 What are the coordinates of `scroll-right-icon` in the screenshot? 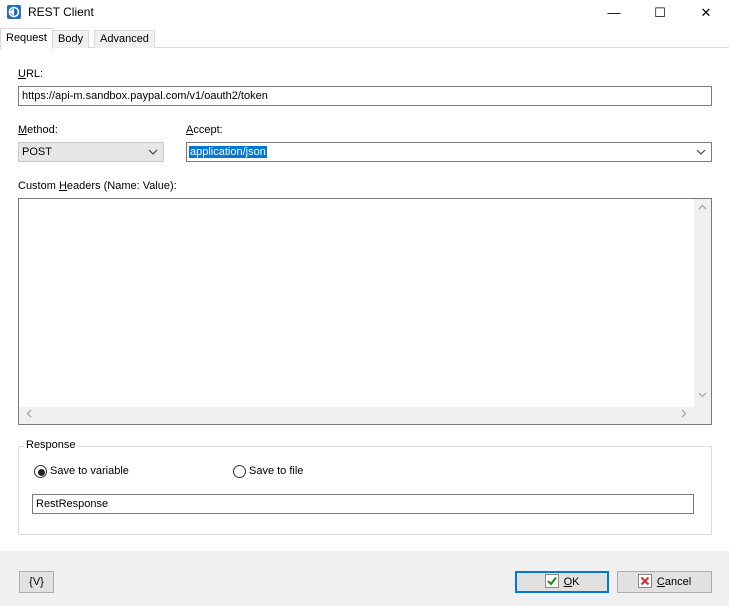 It's located at (683, 415).